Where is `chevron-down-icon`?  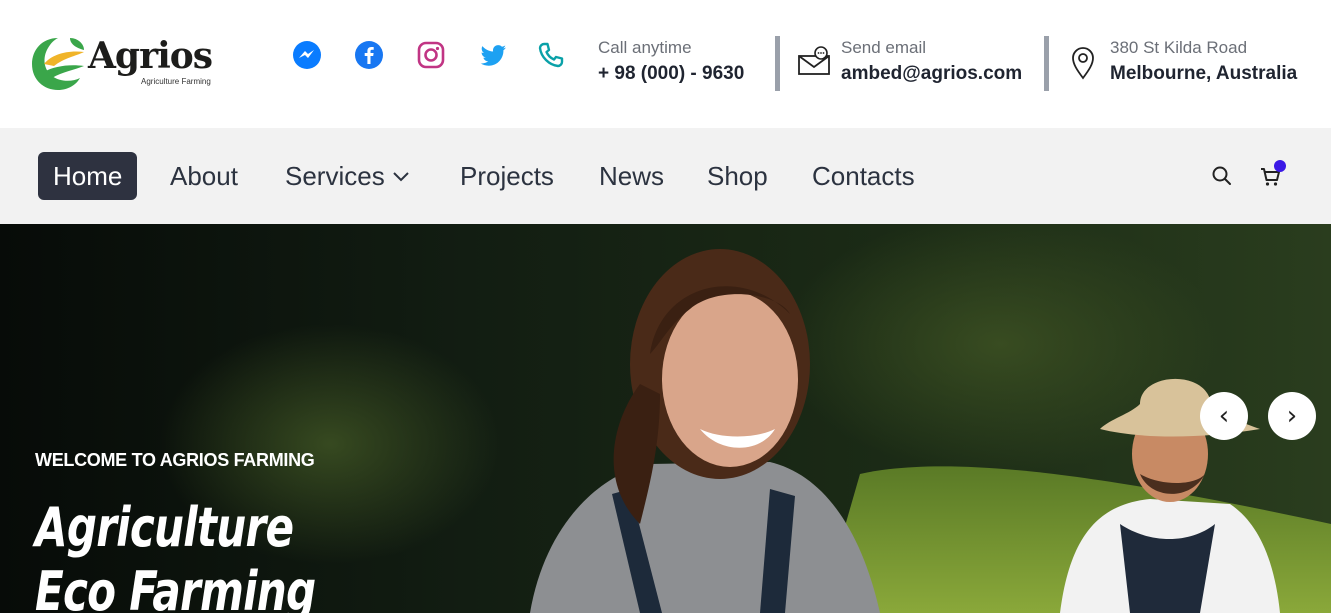
chevron-down-icon is located at coordinates (401, 176).